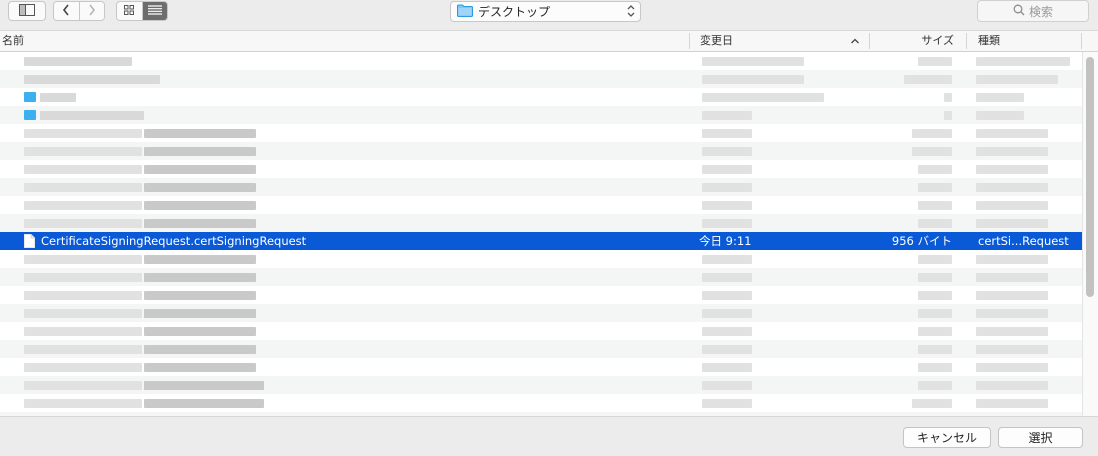 Image resolution: width=1098 pixels, height=456 pixels. I want to click on column-header-date: 変更日, so click(784, 41).